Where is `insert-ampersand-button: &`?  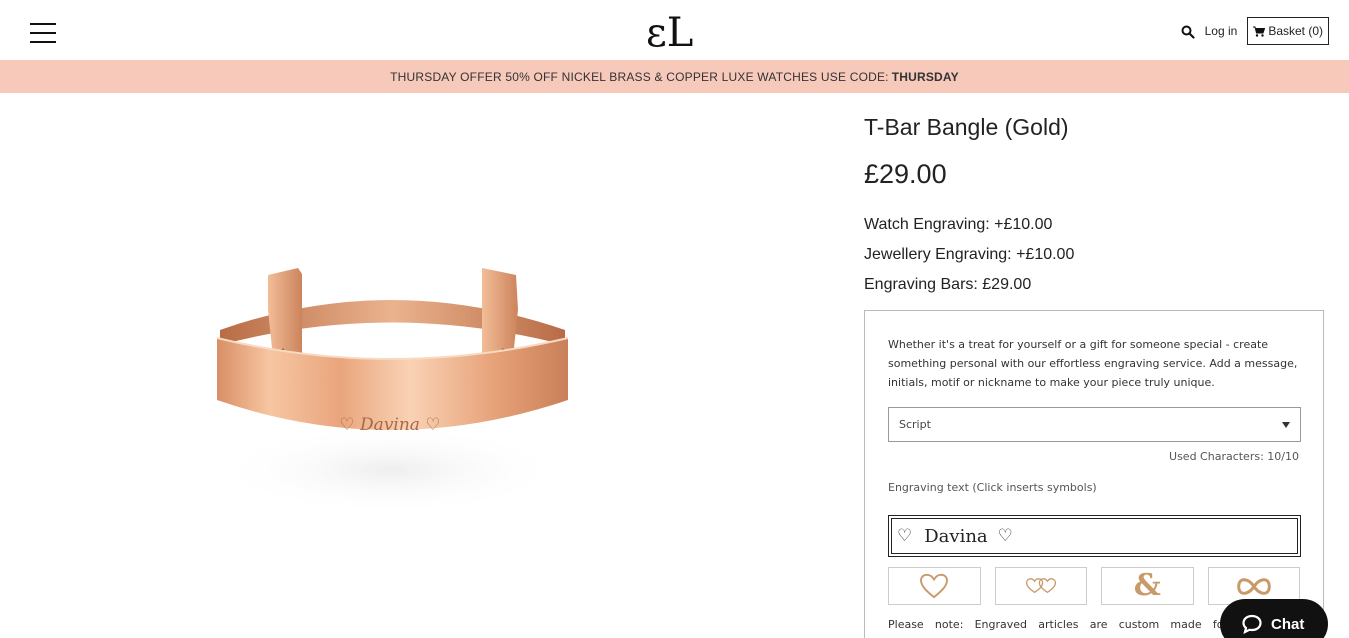
insert-ampersand-button: & is located at coordinates (1147, 586).